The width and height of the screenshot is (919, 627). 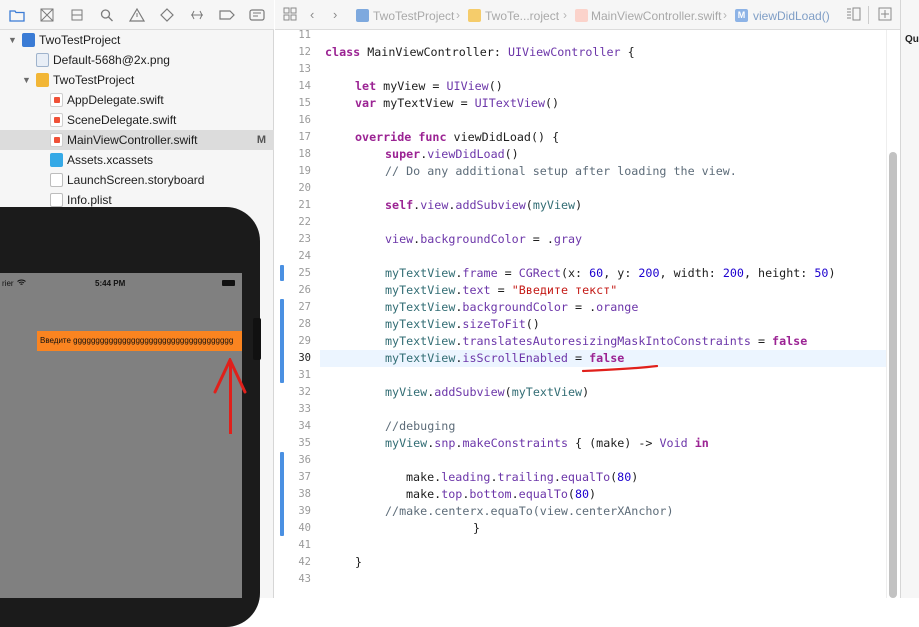 What do you see at coordinates (197, 15) in the screenshot?
I see `debug-icon` at bounding box center [197, 15].